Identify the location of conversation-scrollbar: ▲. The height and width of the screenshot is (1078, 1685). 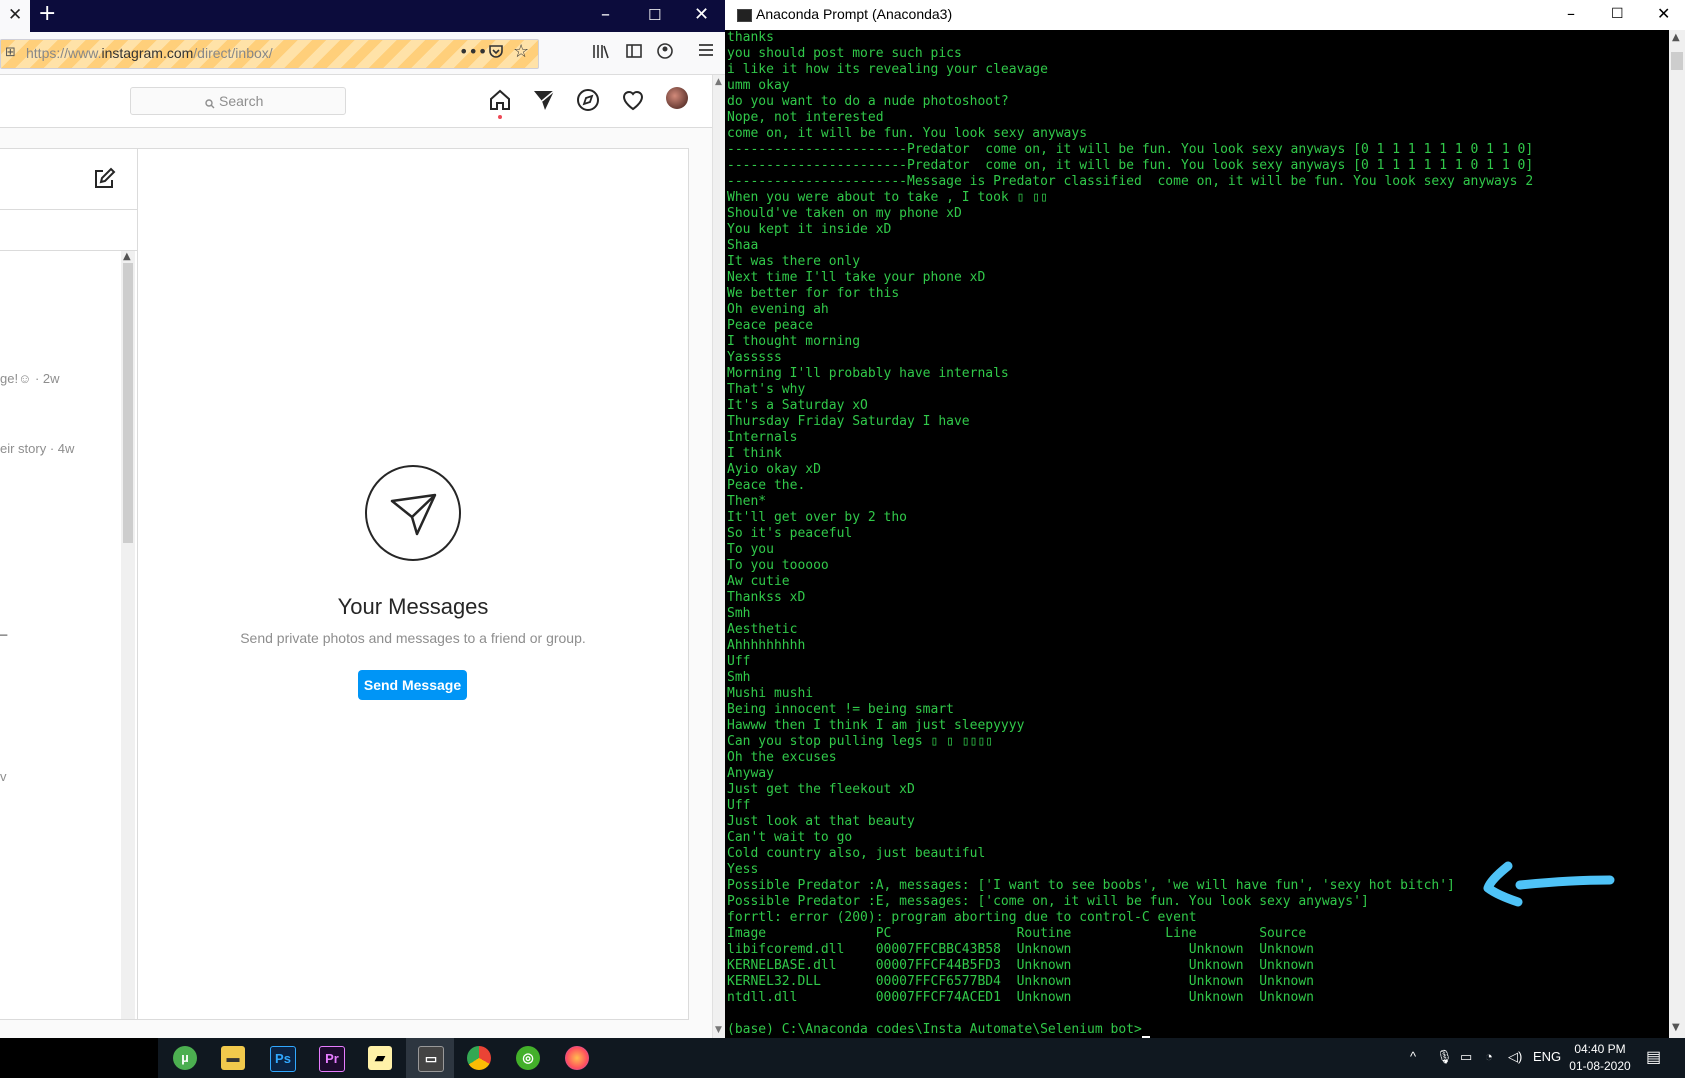
(128, 635).